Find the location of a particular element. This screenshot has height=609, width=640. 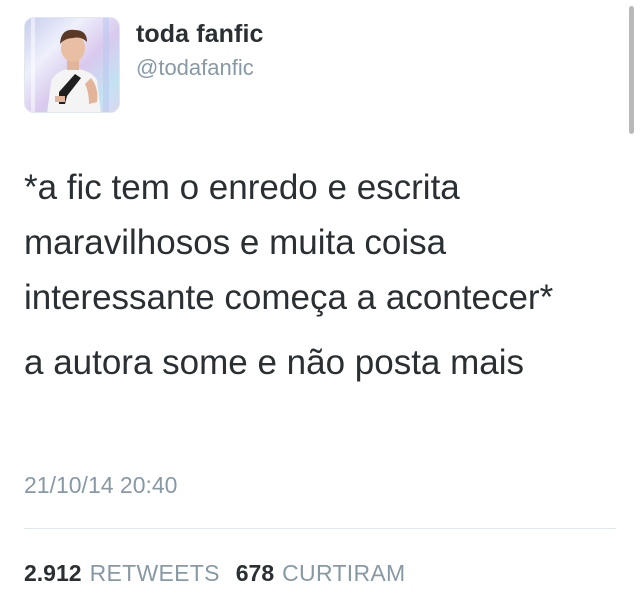

likes-stat: 678 CURTIRAM is located at coordinates (321, 573).